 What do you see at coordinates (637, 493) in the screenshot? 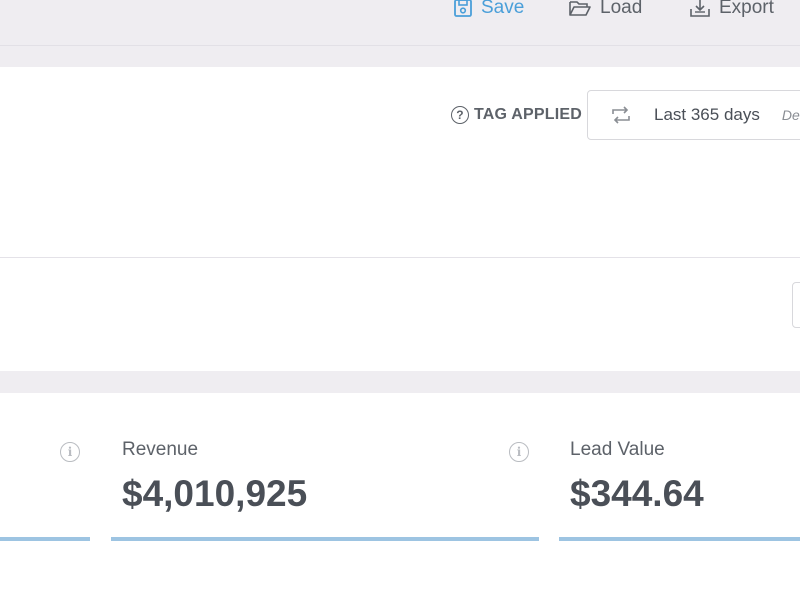
I see `lead-value-value: $344.64` at bounding box center [637, 493].